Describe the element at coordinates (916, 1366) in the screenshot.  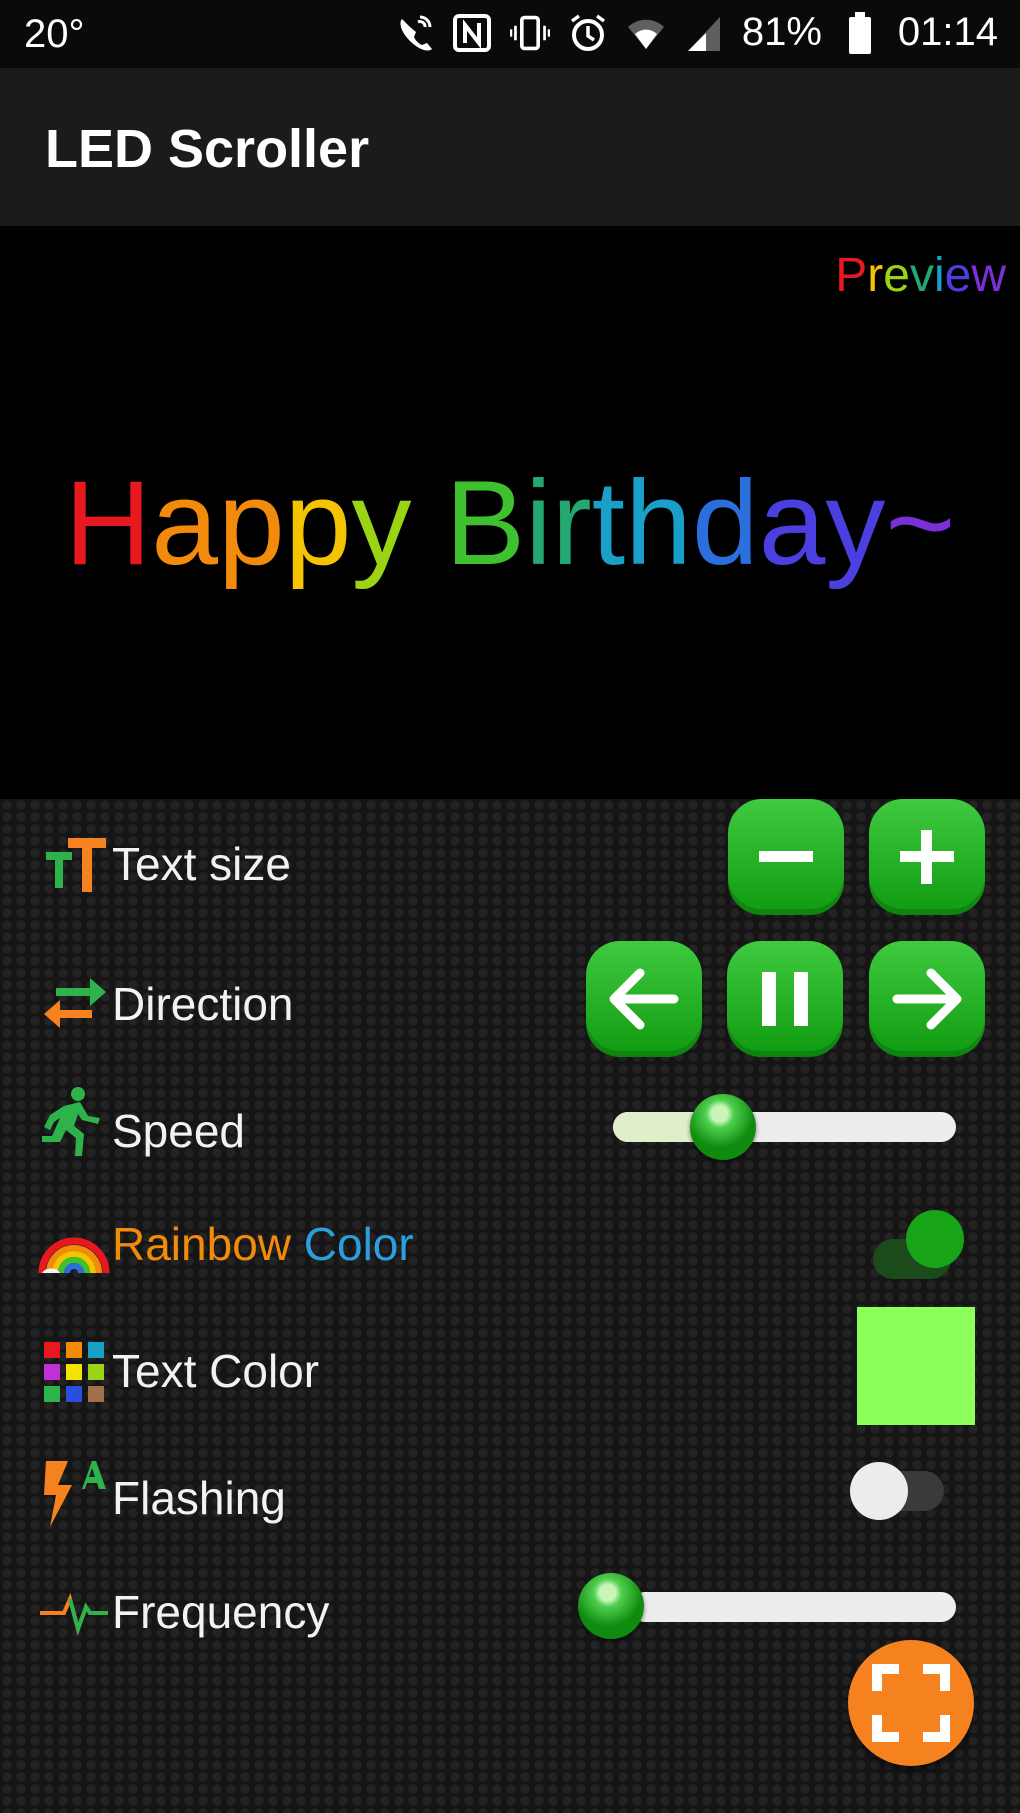
I see `text-color-swatch` at that location.